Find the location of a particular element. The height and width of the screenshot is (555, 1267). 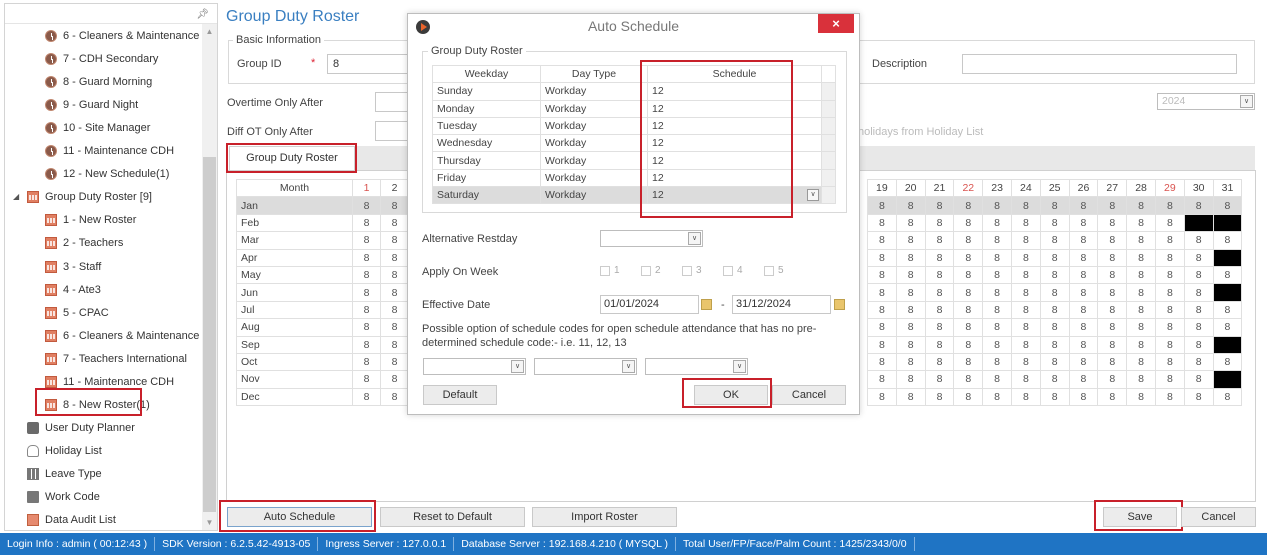

reset-default-button: Reset to Default is located at coordinates (452, 517).